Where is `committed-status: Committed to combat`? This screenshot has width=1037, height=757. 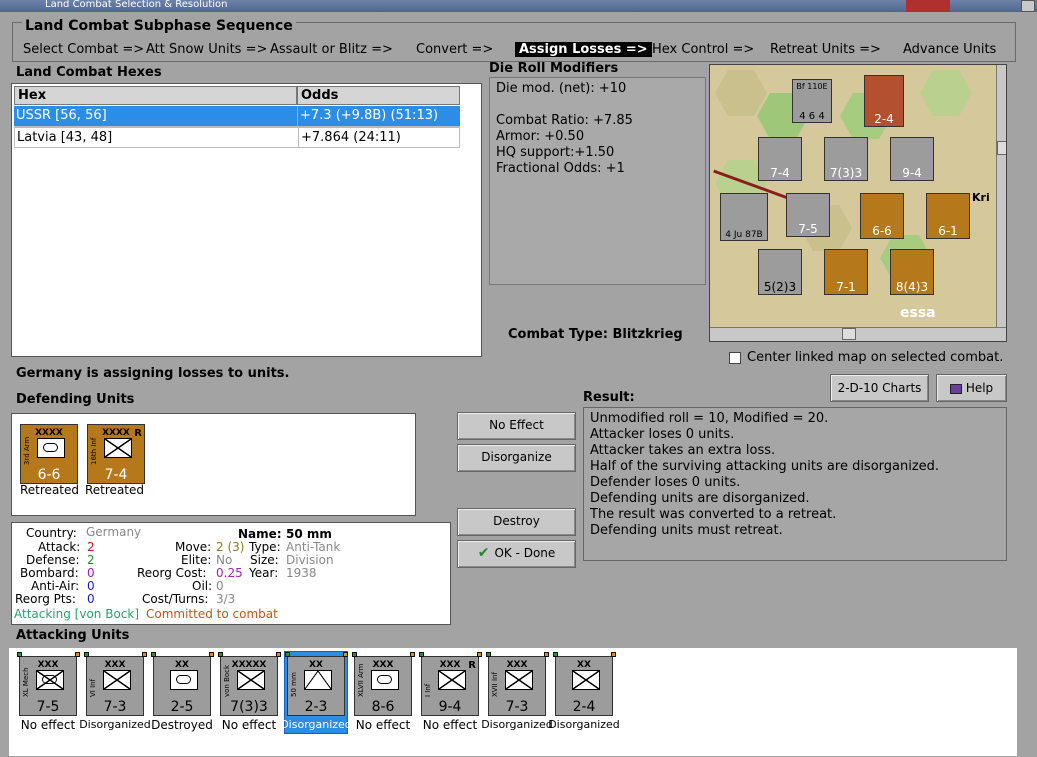 committed-status: Committed to combat is located at coordinates (212, 614).